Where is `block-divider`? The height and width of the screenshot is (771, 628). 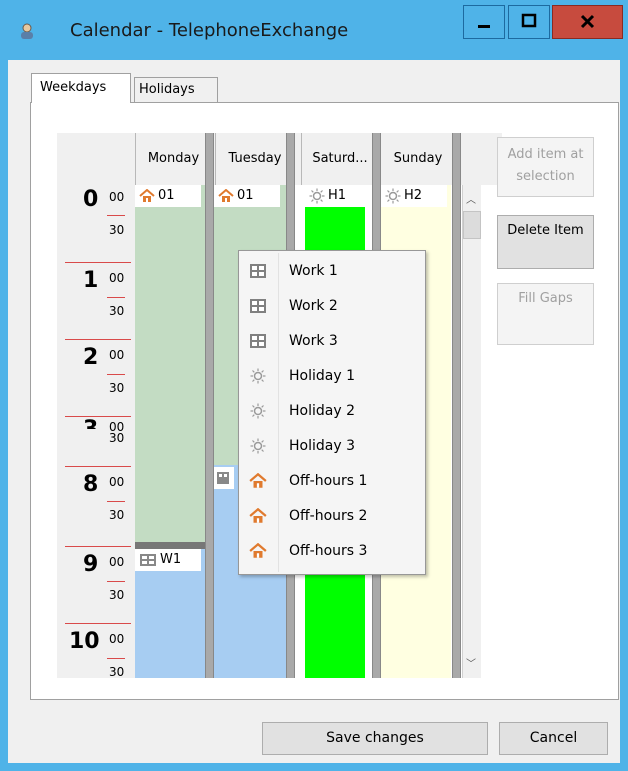 block-divider is located at coordinates (170, 545).